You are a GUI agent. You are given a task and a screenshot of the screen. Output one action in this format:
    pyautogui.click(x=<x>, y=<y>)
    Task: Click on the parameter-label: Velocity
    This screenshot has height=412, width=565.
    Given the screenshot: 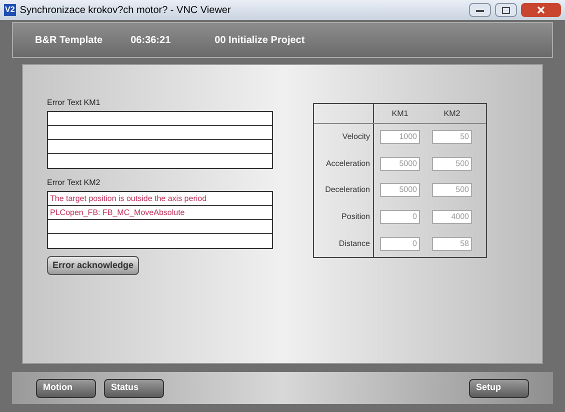 What is the action you would take?
    pyautogui.click(x=356, y=137)
    